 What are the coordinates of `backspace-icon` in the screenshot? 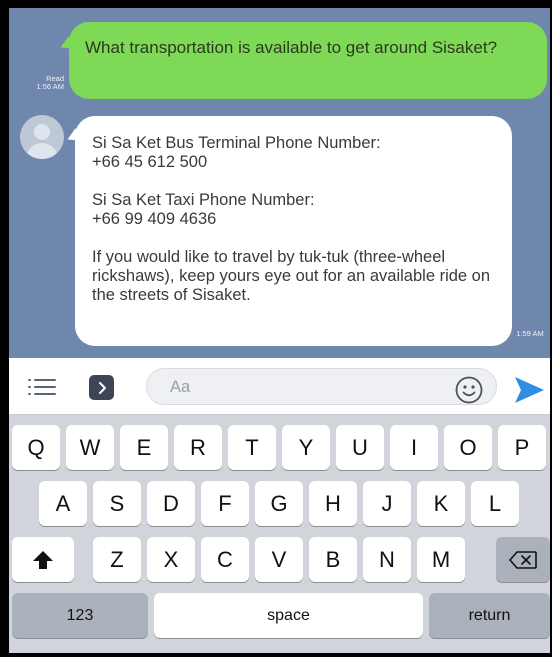 It's located at (523, 559).